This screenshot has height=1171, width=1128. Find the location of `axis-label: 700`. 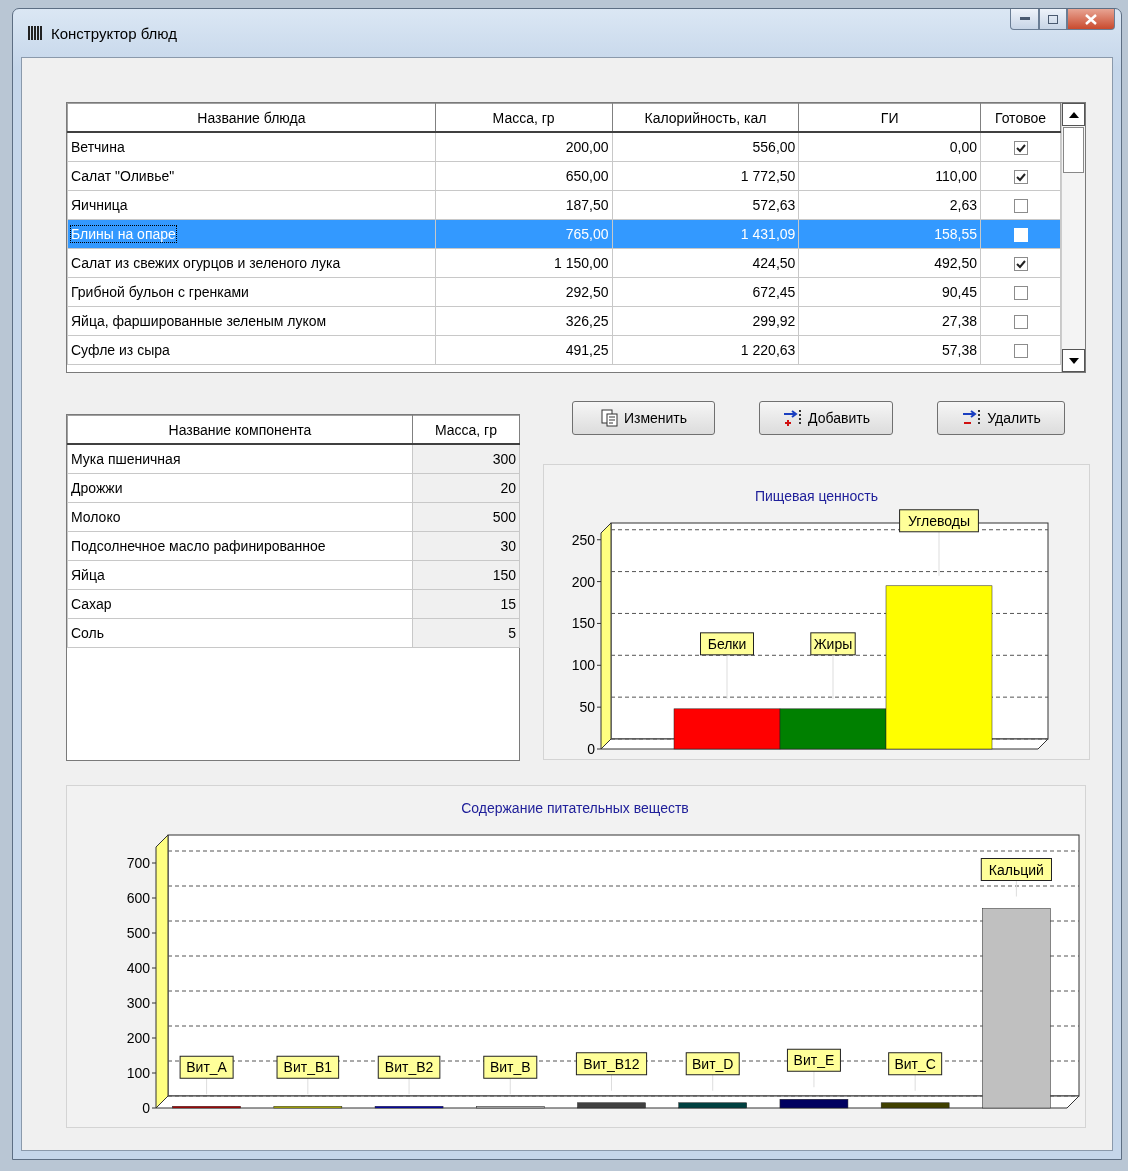

axis-label: 700 is located at coordinates (138, 863).